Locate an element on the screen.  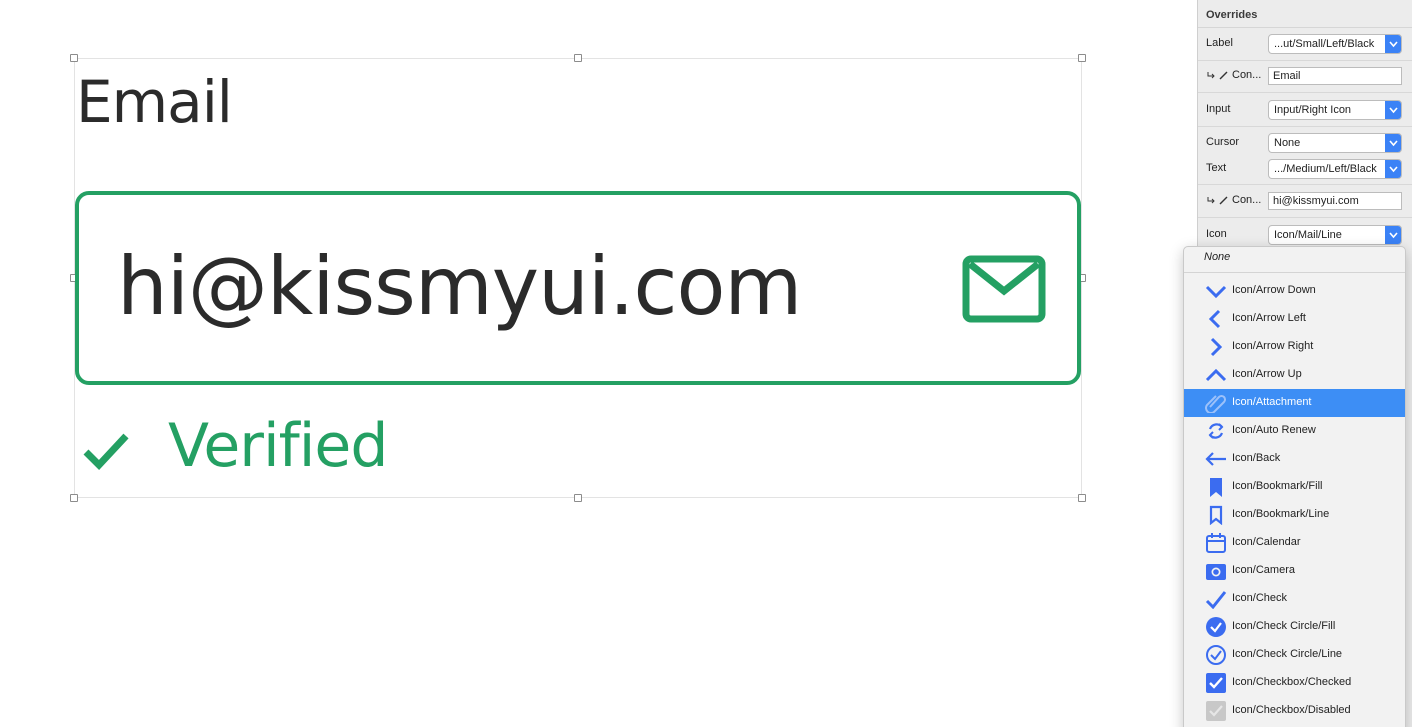
menu-item-check: Icon/Check is located at coordinates (1294, 599).